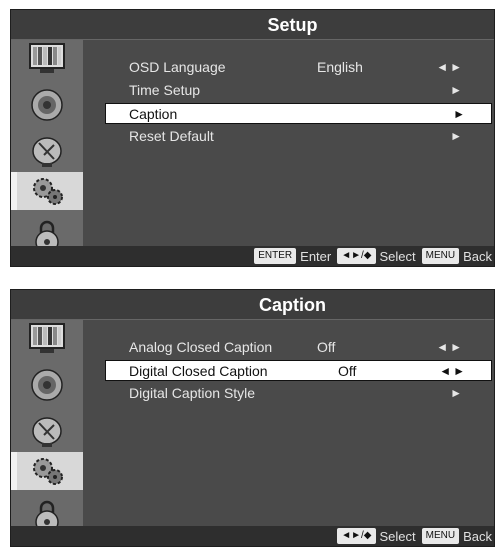  Describe the element at coordinates (298, 370) in the screenshot. I see `menu-item-digital-closed-caption: Digital Closed Caption Off ◄►` at that location.